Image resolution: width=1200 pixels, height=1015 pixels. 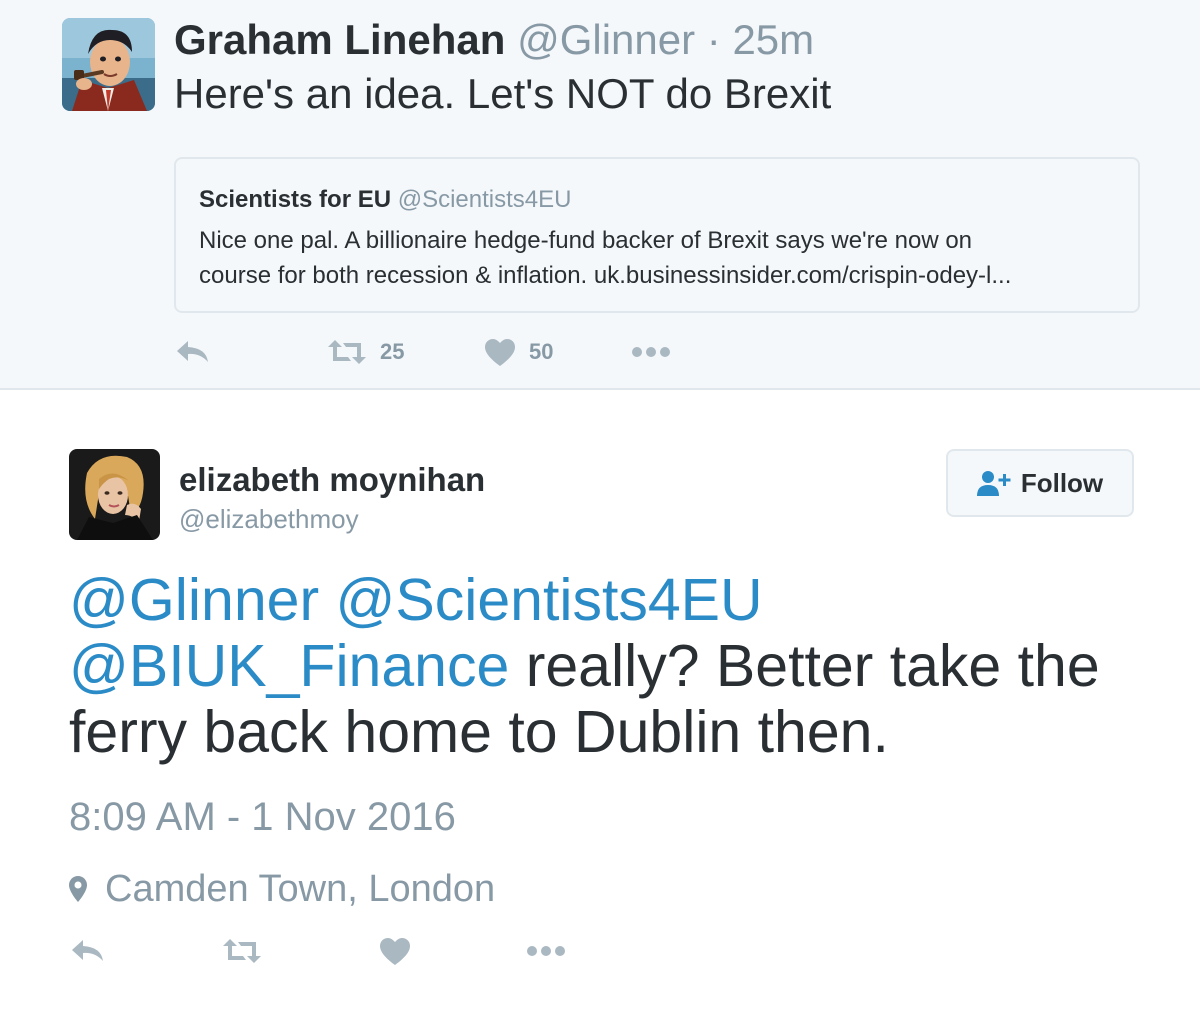 I want to click on quoted-tweet-header: Scientists for EU @Scientists4EU, so click(x=385, y=200).